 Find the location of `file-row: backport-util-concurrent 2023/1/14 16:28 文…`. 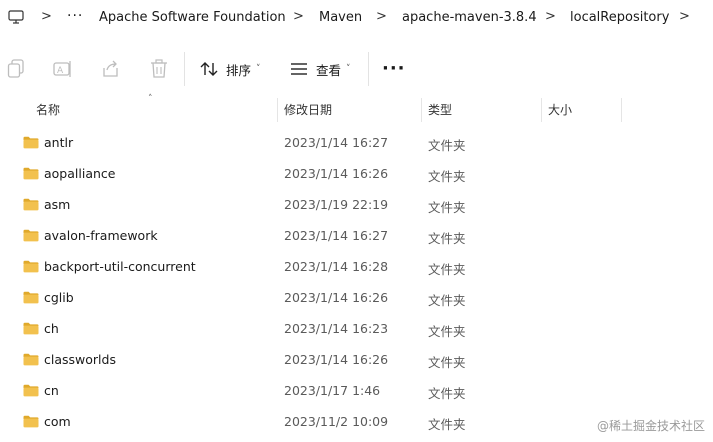

file-row: backport-util-concurrent 2023/1/14 16:28 文… is located at coordinates (356, 267).